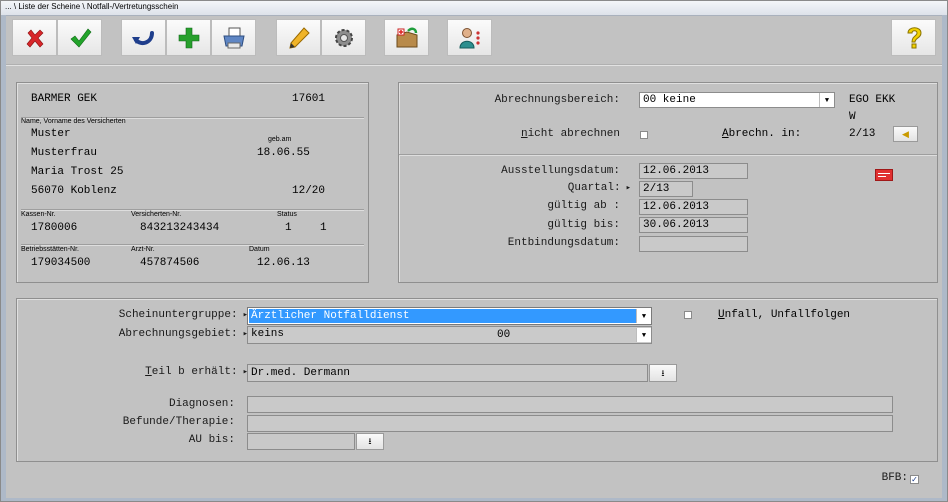  I want to click on patient-first-name: Musterfrau, so click(64, 153).